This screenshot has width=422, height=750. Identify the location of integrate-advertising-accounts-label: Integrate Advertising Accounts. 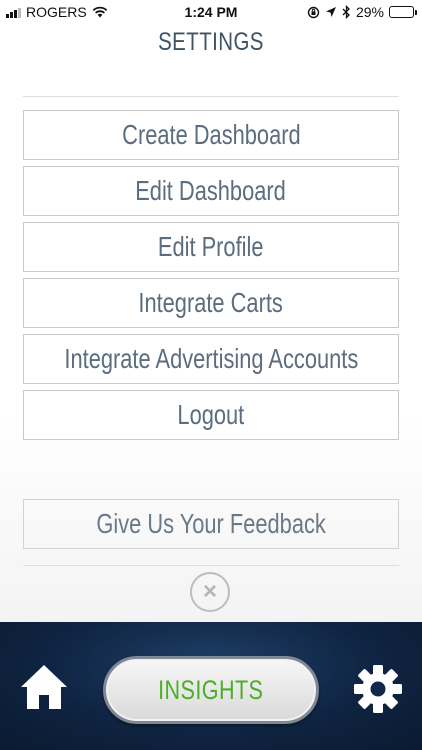
(211, 358).